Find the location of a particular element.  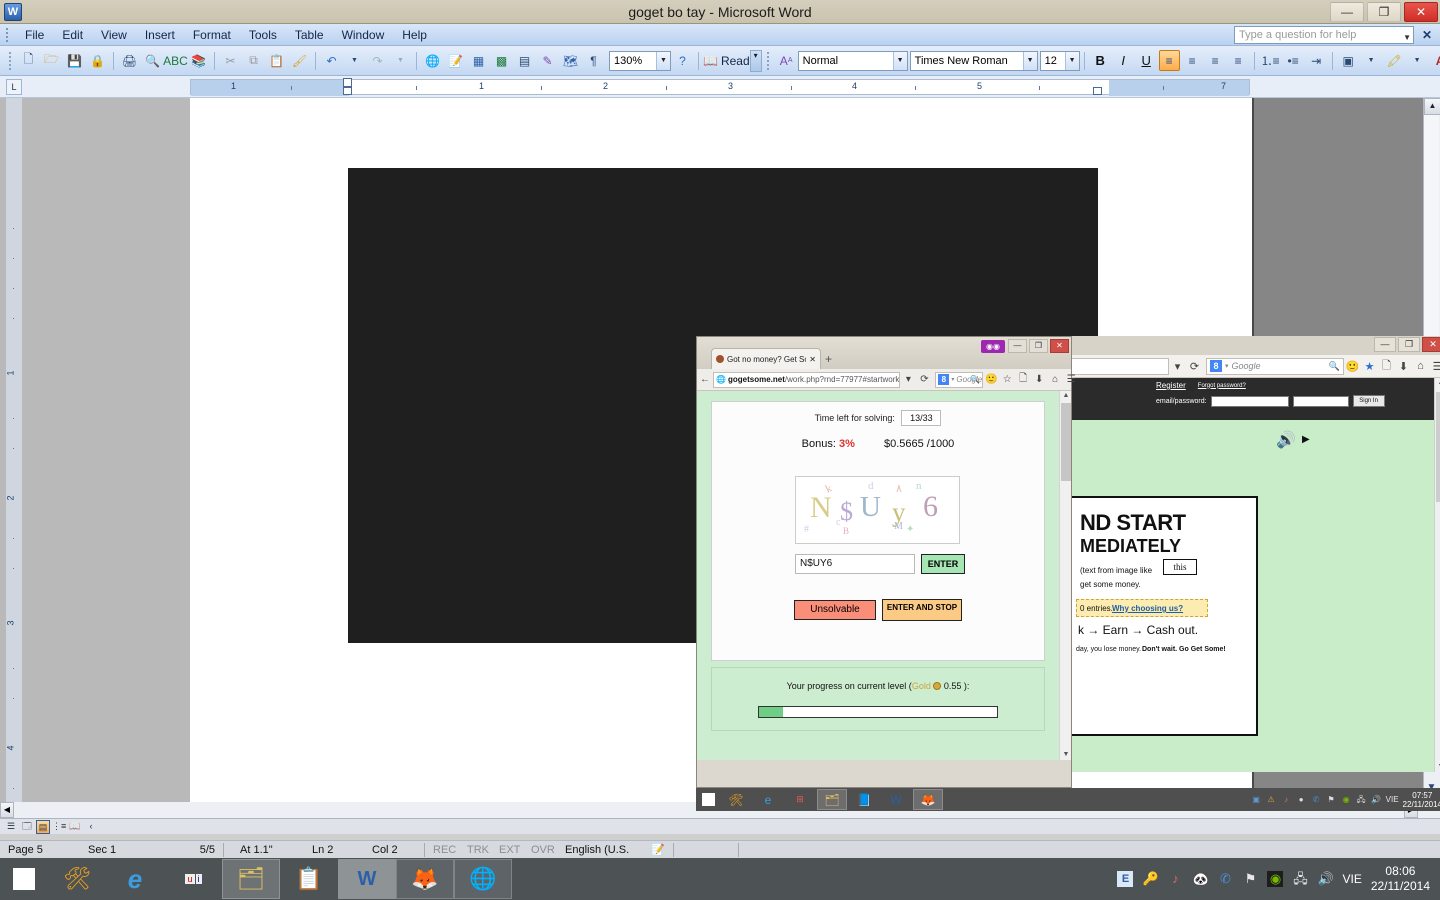

menu-item-file: File is located at coordinates (34, 35).